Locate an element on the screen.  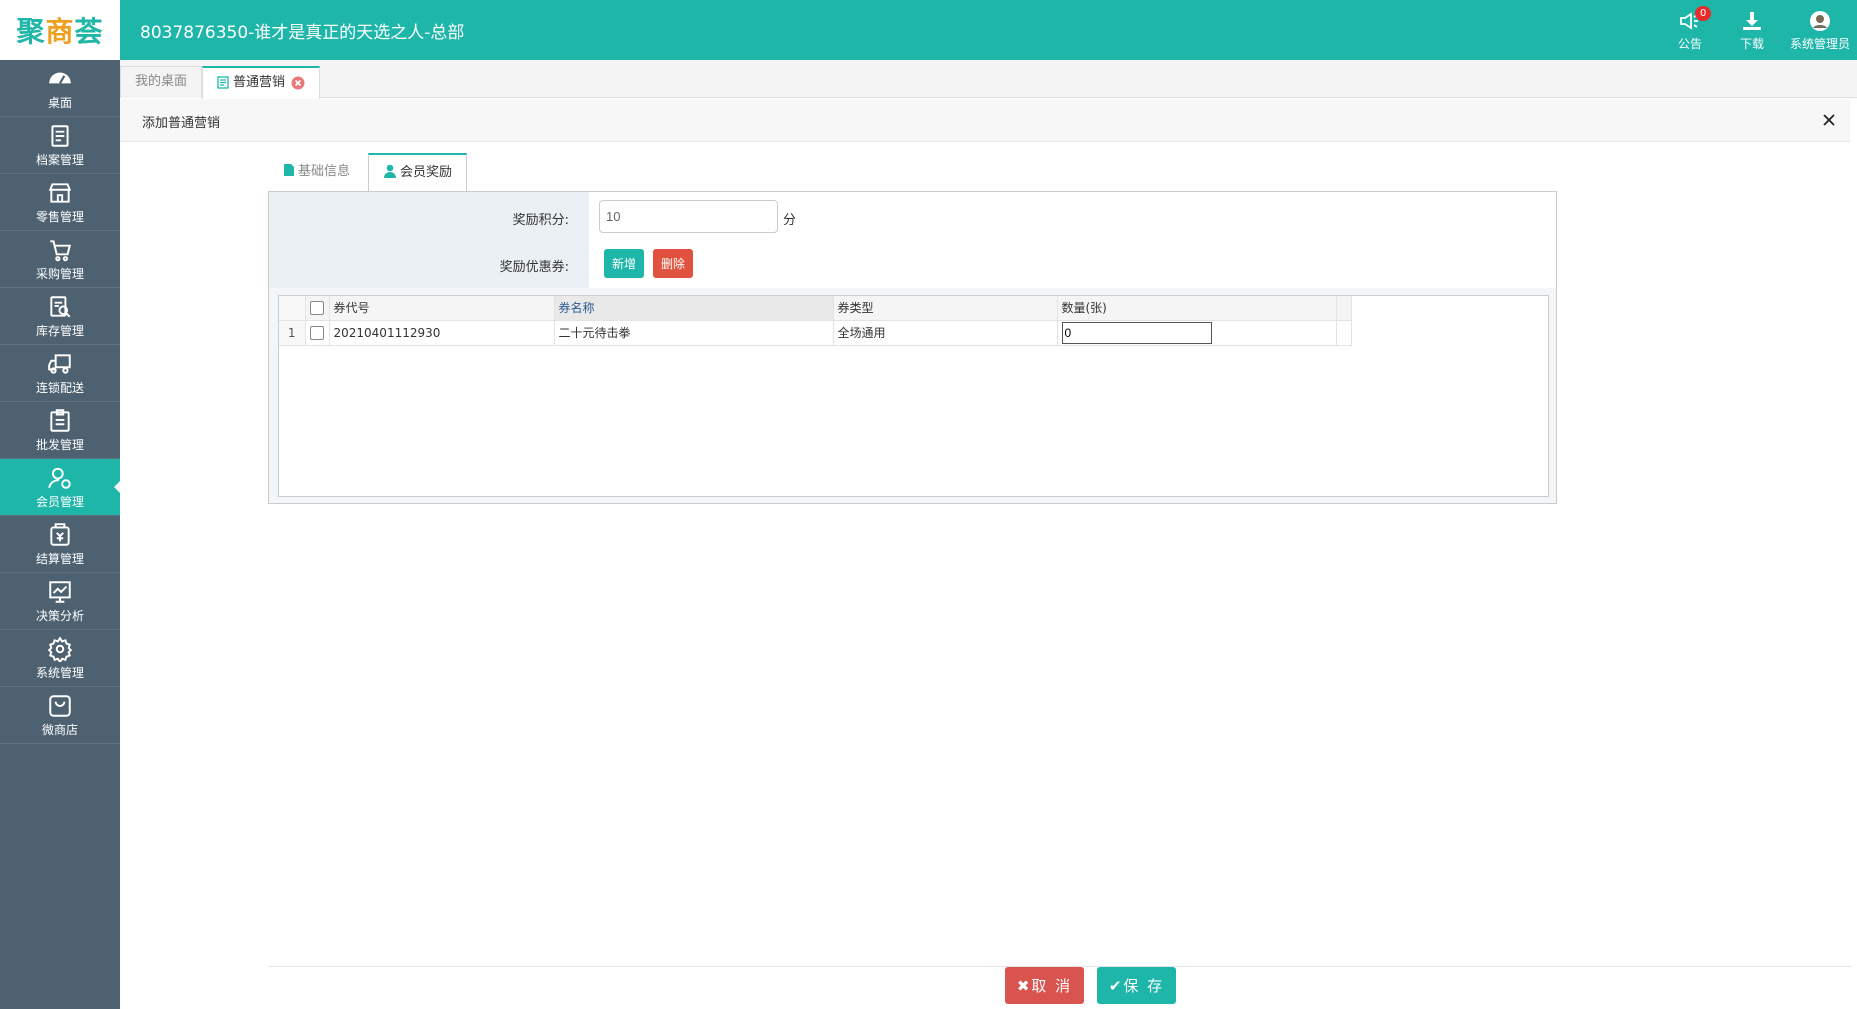
close-icon is located at coordinates (1829, 120).